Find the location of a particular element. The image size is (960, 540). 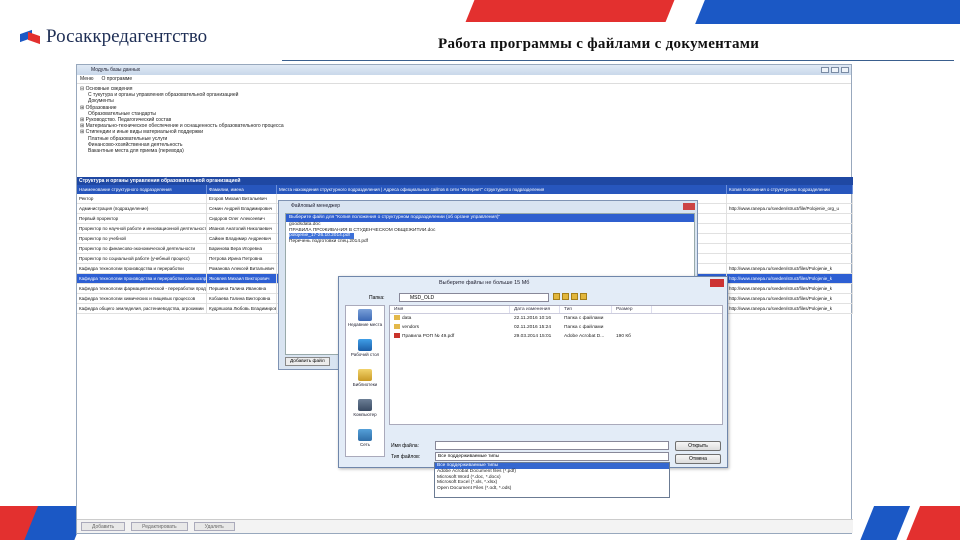

table-cell: Егоров Михаил Витальевич is located at coordinates (242, 198).